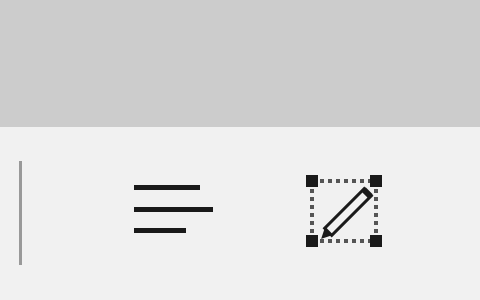 This screenshot has width=480, height=300. I want to click on toolbar-separator, so click(20, 213).